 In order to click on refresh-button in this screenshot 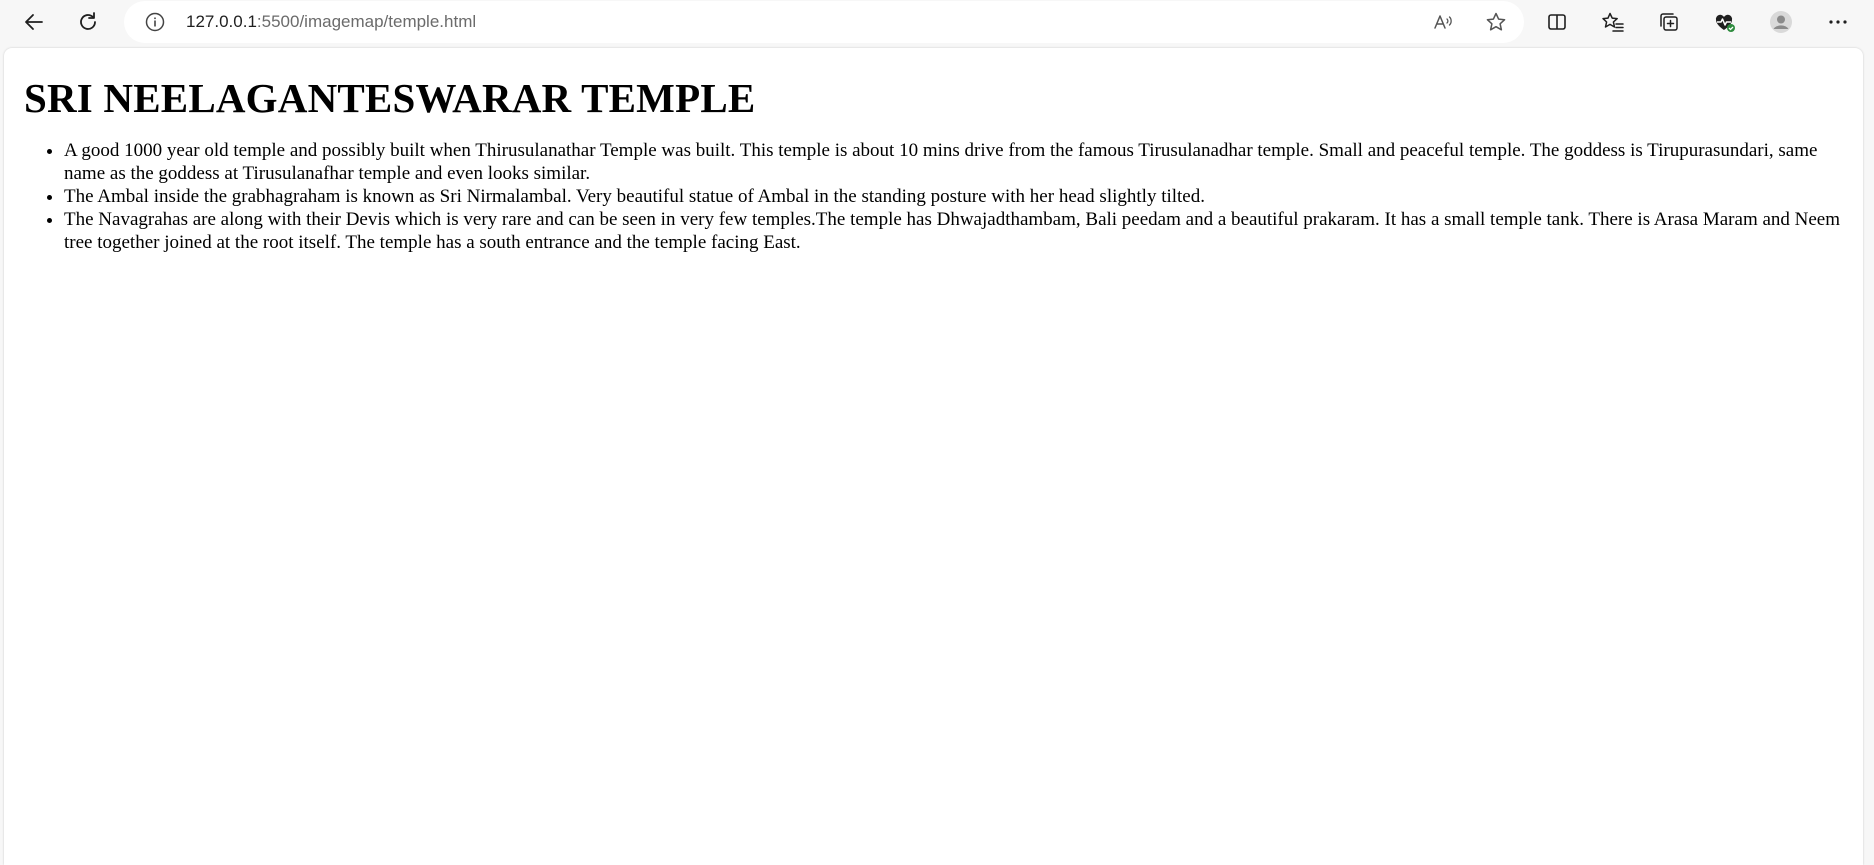, I will do `click(88, 22)`.